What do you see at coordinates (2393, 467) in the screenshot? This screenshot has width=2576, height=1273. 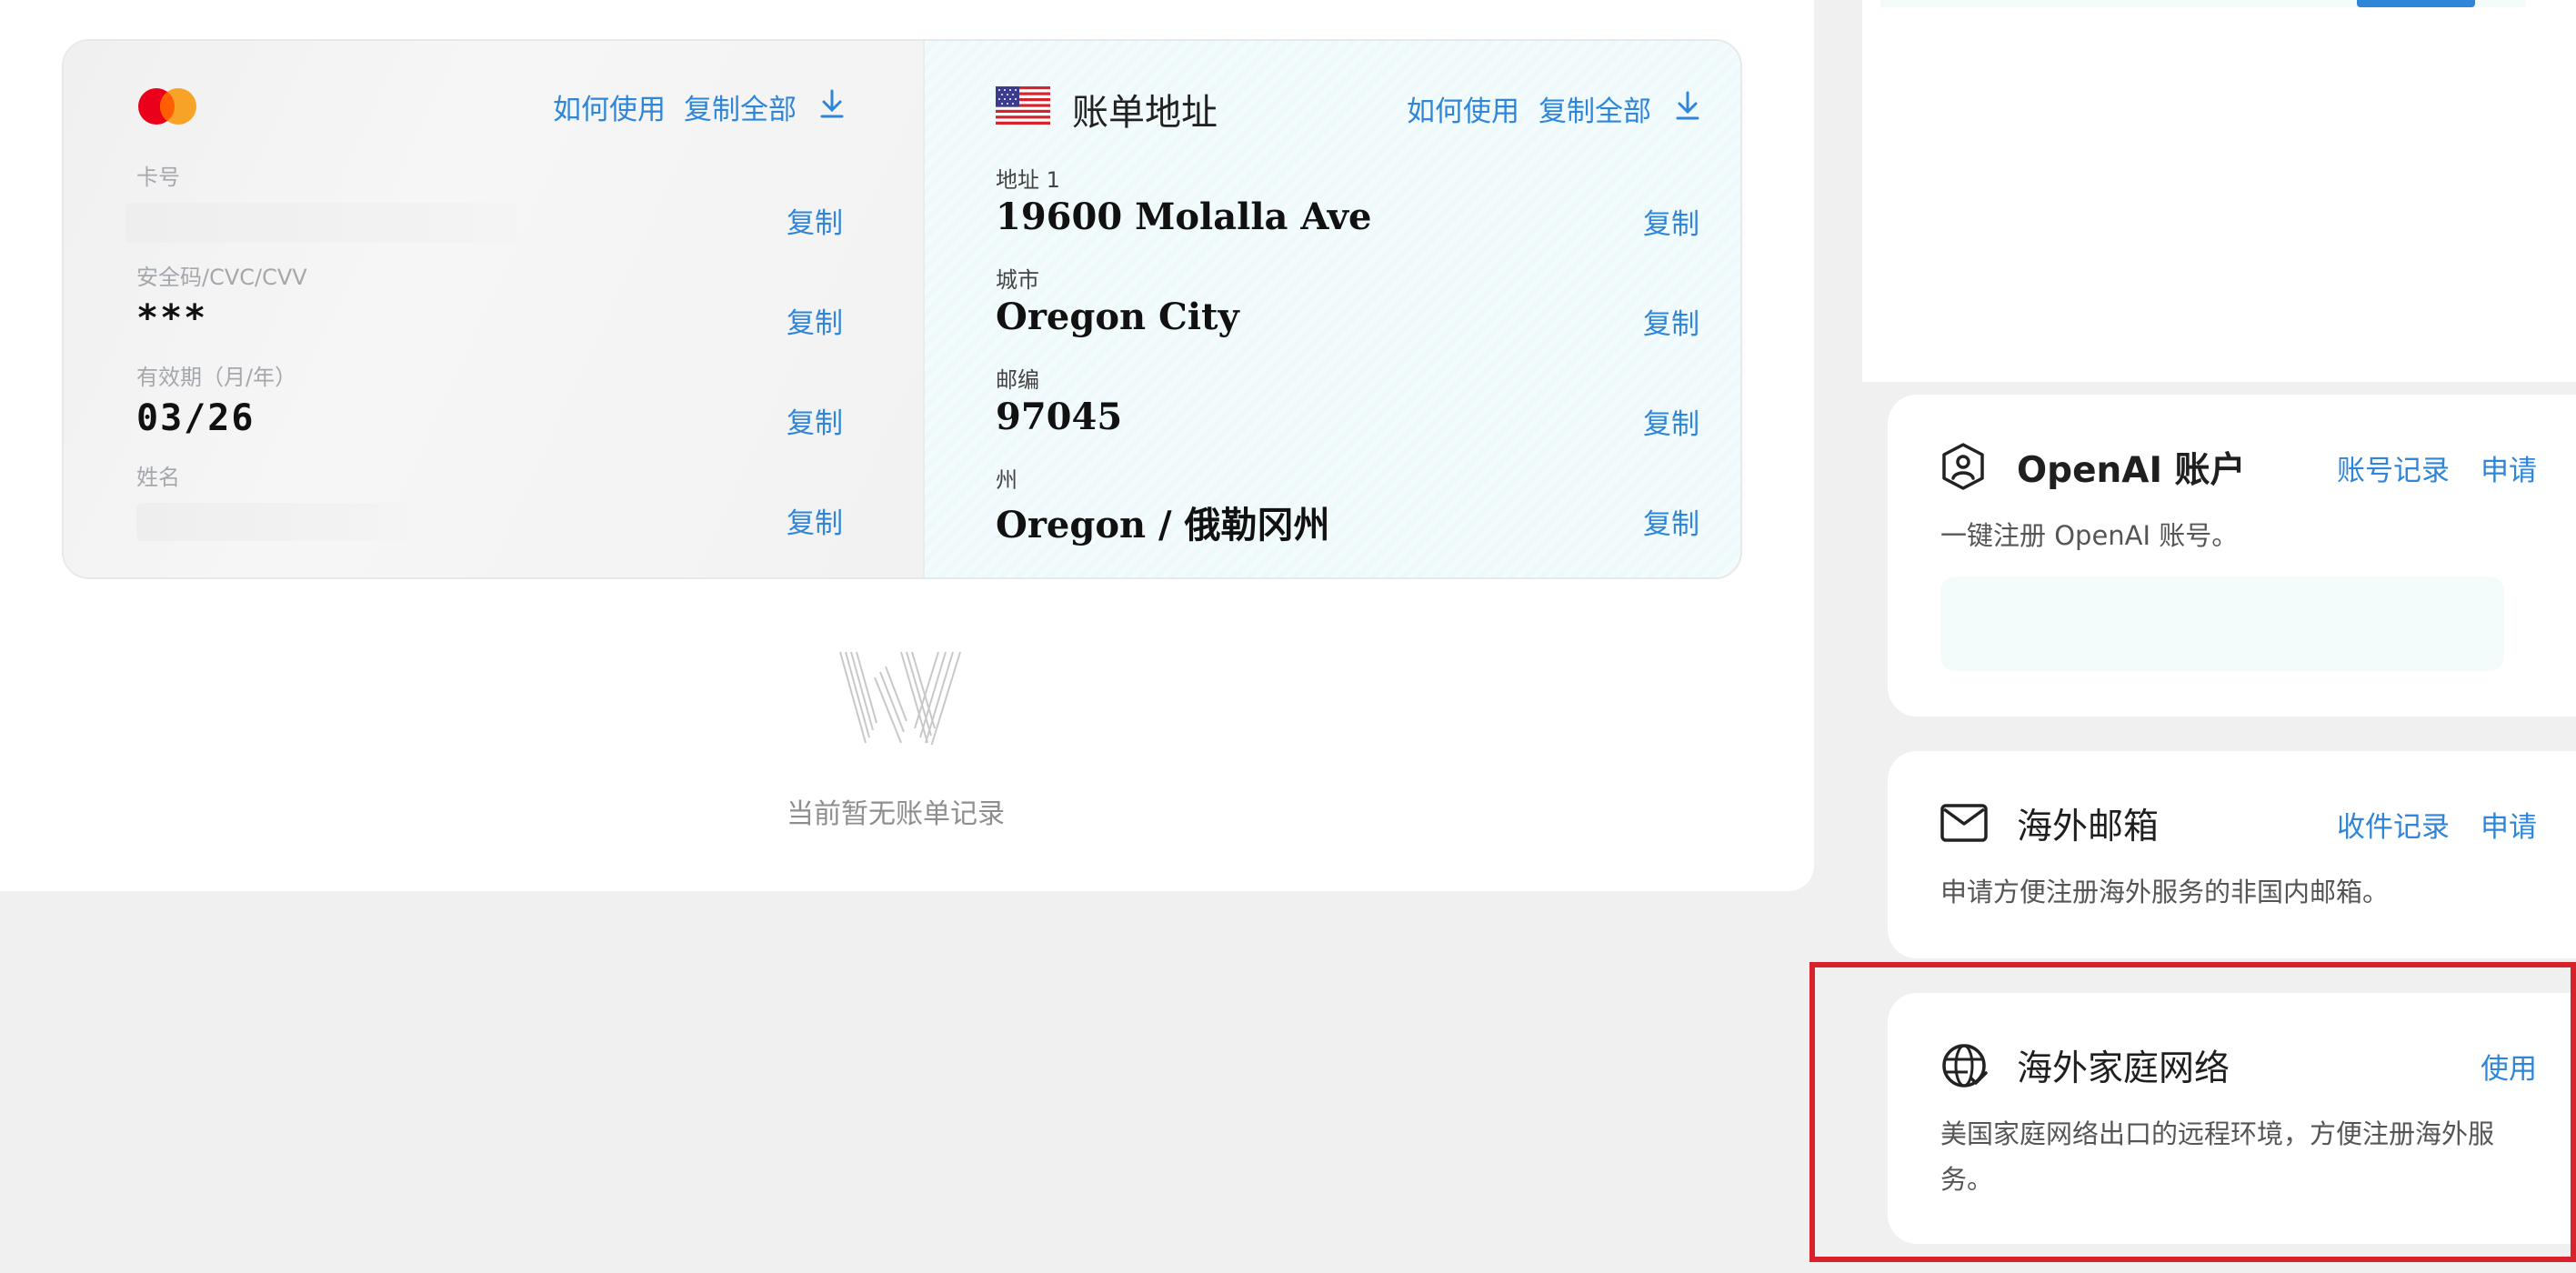 I see `account-records-link: 账号记录` at bounding box center [2393, 467].